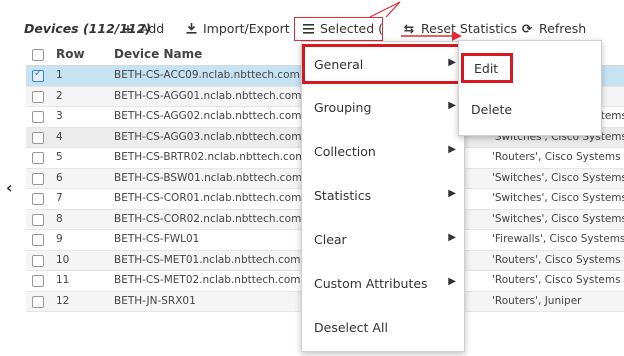 The height and width of the screenshot is (356, 624). Describe the element at coordinates (383, 152) in the screenshot. I see `menu-item-collection: Collection ▶` at that location.